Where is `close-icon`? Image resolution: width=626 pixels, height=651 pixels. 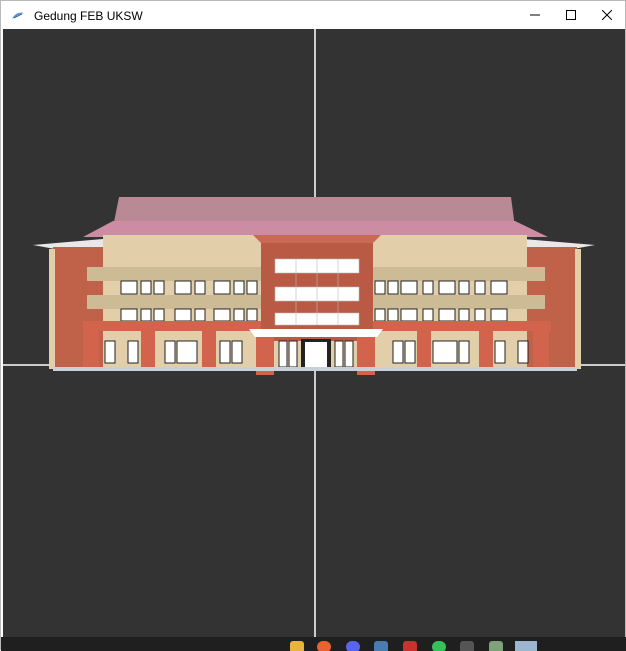 close-icon is located at coordinates (607, 16).